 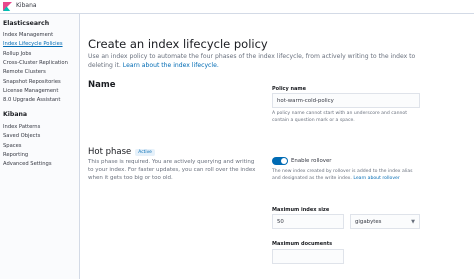 I want to click on max-documents-input, so click(x=308, y=256).